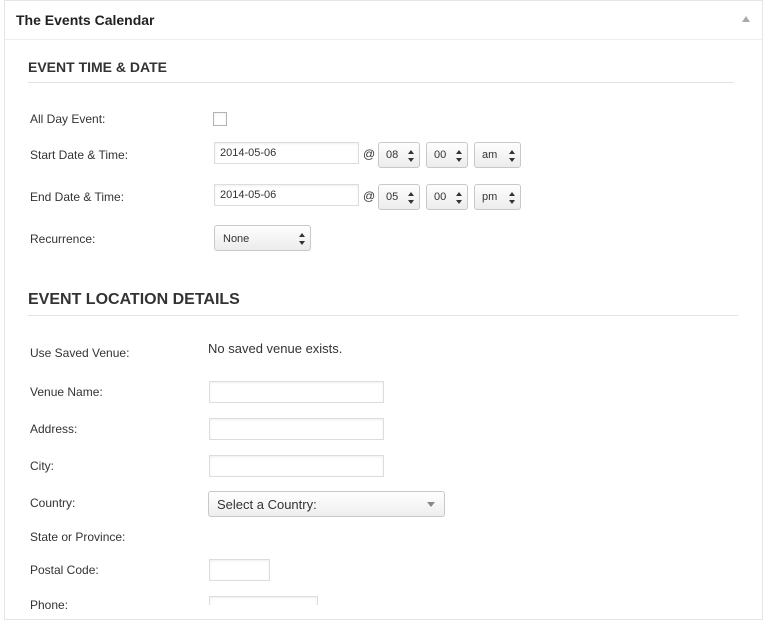 Image resolution: width=768 pixels, height=620 pixels. Describe the element at coordinates (53, 503) in the screenshot. I see `country-label: Country:` at that location.